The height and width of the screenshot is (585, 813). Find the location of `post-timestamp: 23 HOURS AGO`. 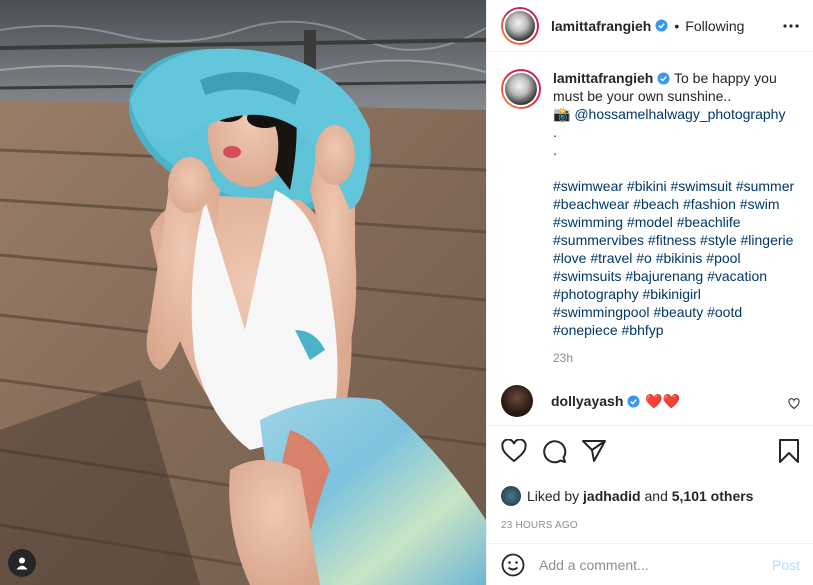

post-timestamp: 23 HOURS AGO is located at coordinates (650, 525).